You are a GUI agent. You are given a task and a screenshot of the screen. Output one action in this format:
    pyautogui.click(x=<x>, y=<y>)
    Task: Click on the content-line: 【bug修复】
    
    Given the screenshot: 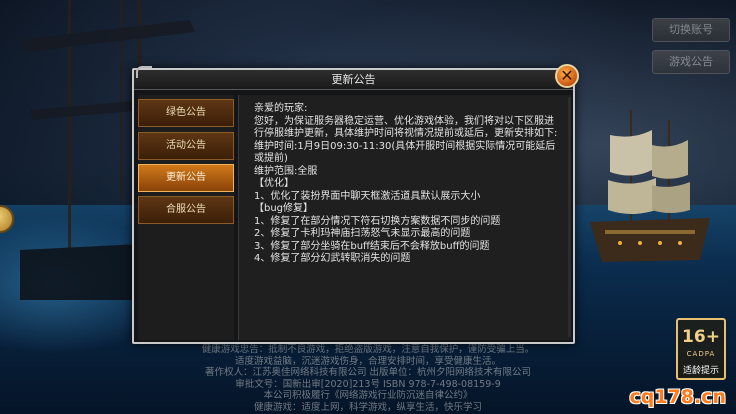 What is the action you would take?
    pyautogui.click(x=284, y=208)
    